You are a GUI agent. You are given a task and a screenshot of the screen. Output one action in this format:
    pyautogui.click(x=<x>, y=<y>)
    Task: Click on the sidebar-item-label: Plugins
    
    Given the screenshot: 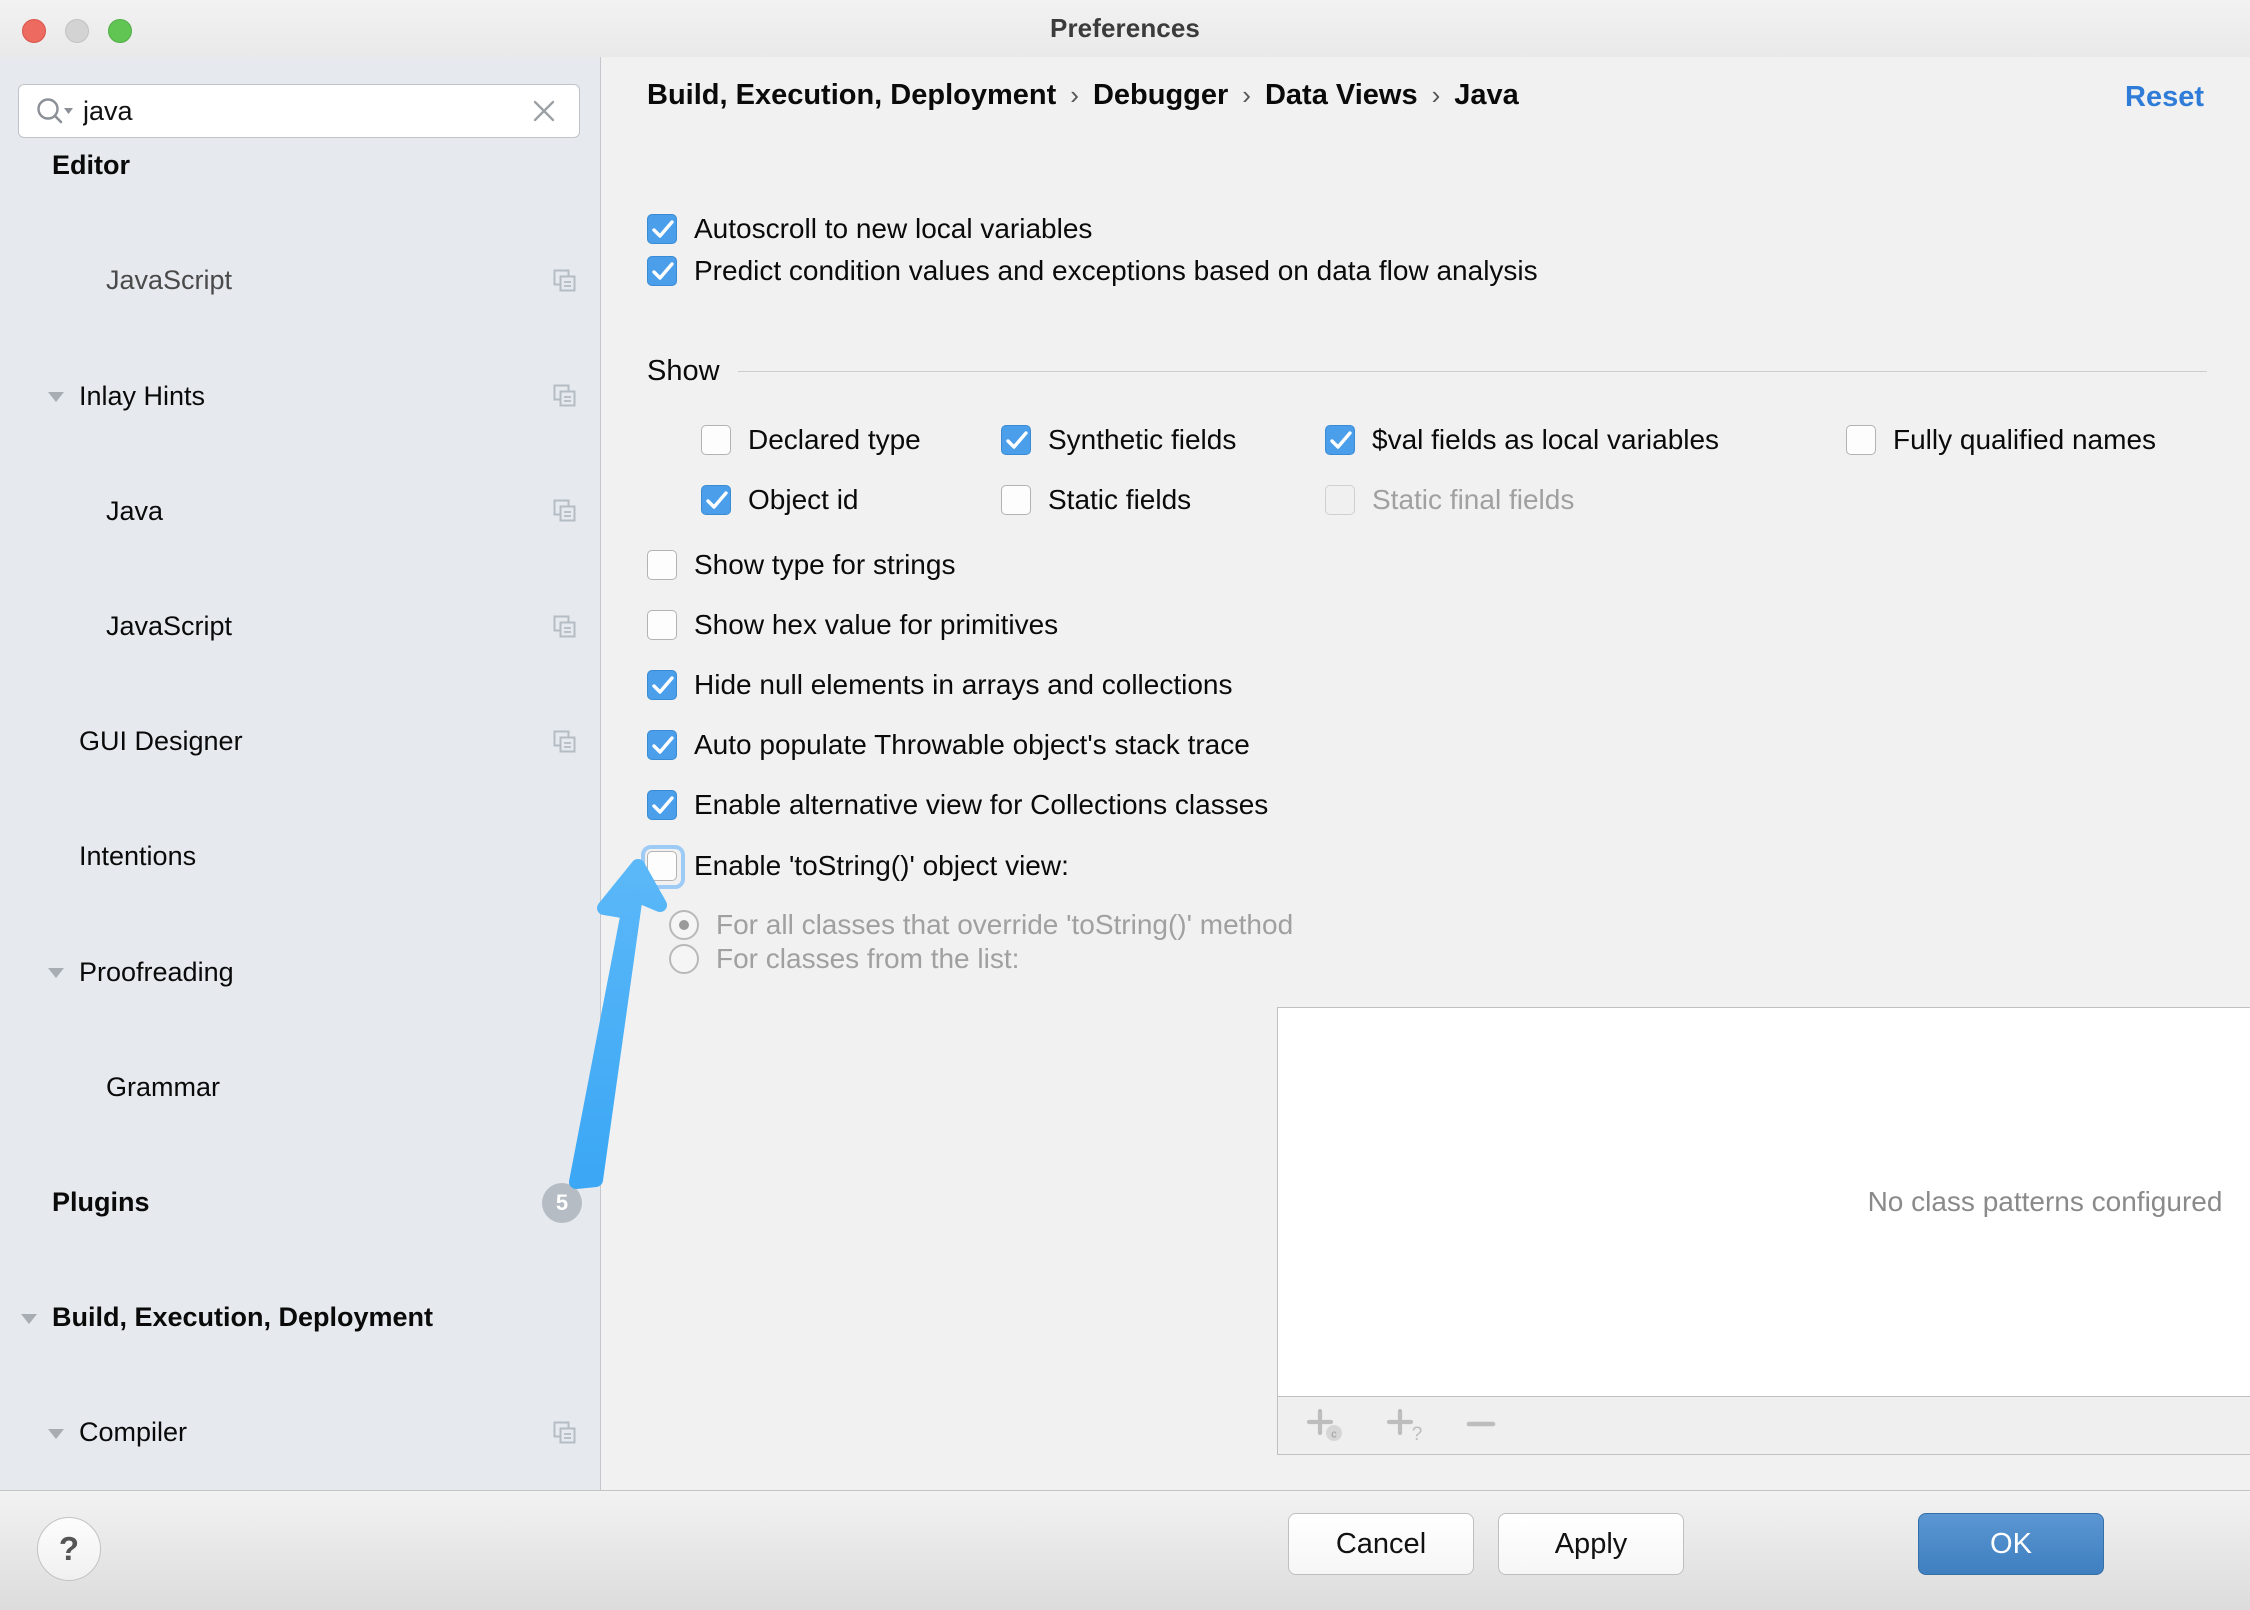 What is the action you would take?
    pyautogui.click(x=101, y=1202)
    